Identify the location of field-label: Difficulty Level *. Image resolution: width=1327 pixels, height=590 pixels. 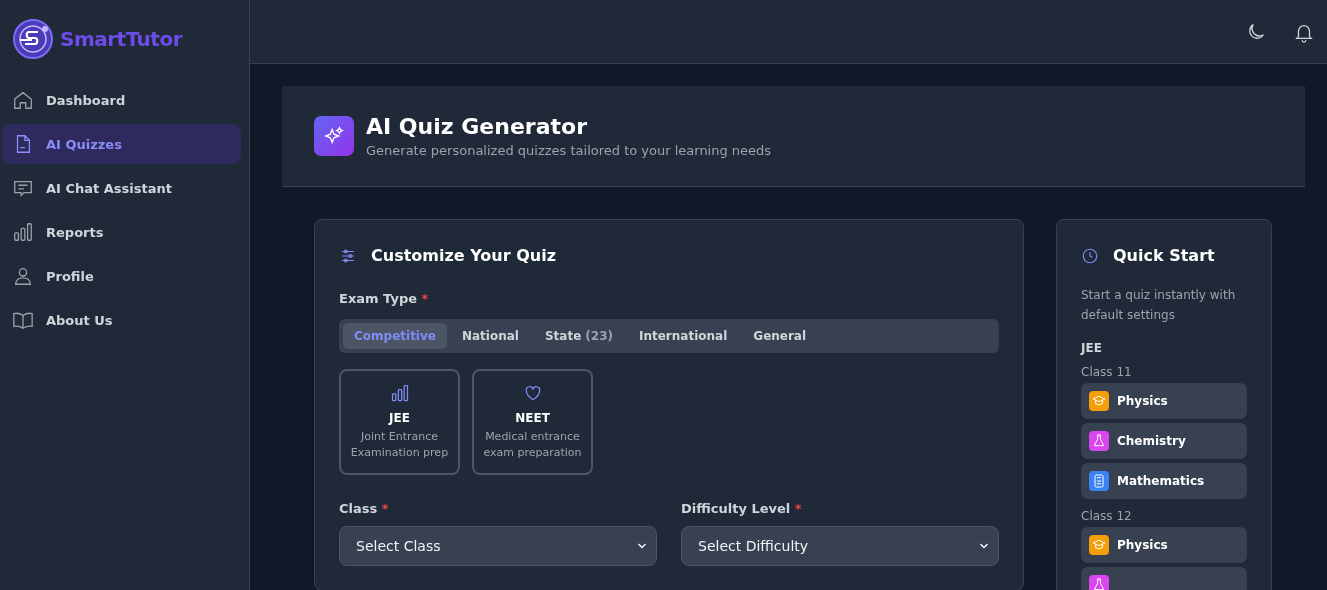
(742, 508).